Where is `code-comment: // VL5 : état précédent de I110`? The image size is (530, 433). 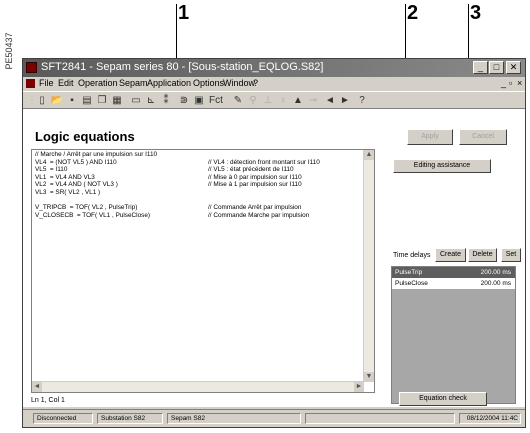
code-comment: // VL5 : état précédent de I110 is located at coordinates (251, 170).